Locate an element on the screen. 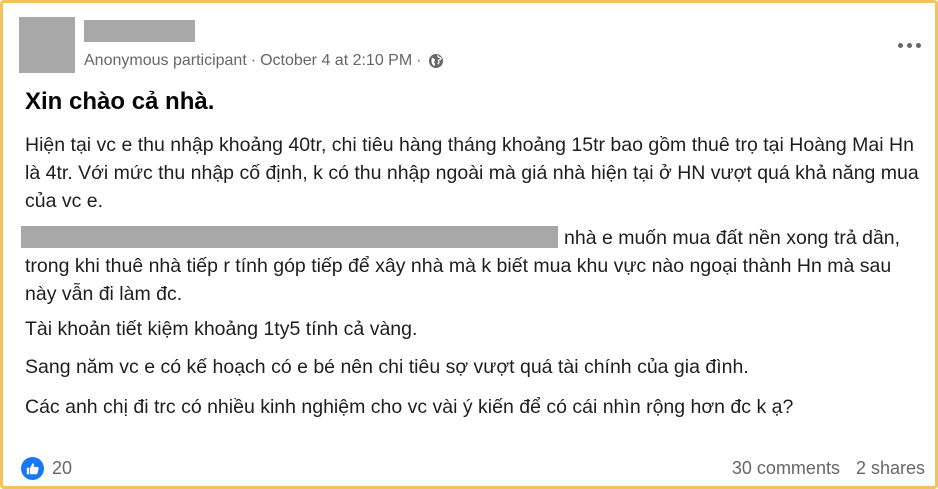  redacted-text is located at coordinates (289, 237).